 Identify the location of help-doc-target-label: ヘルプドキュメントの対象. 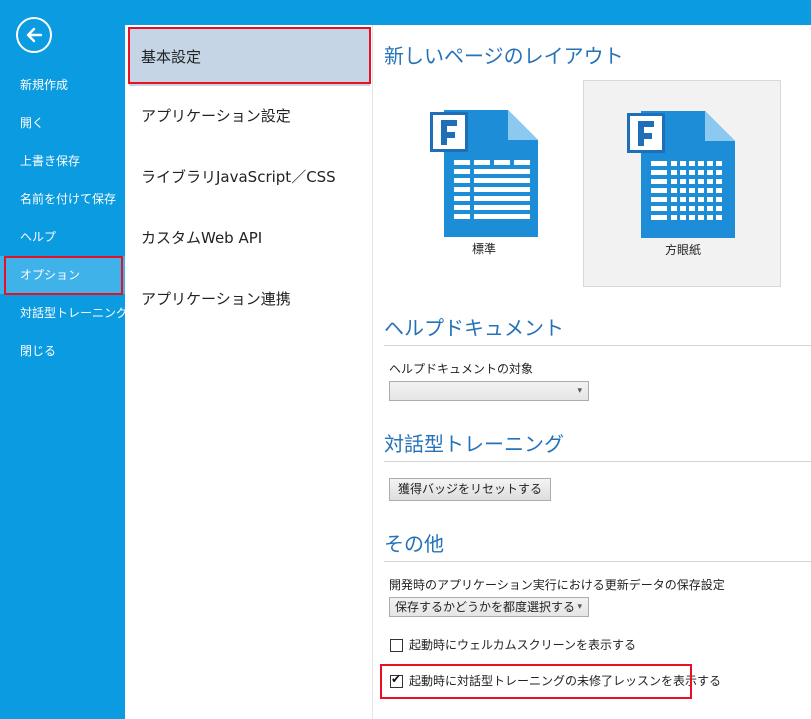
(461, 369).